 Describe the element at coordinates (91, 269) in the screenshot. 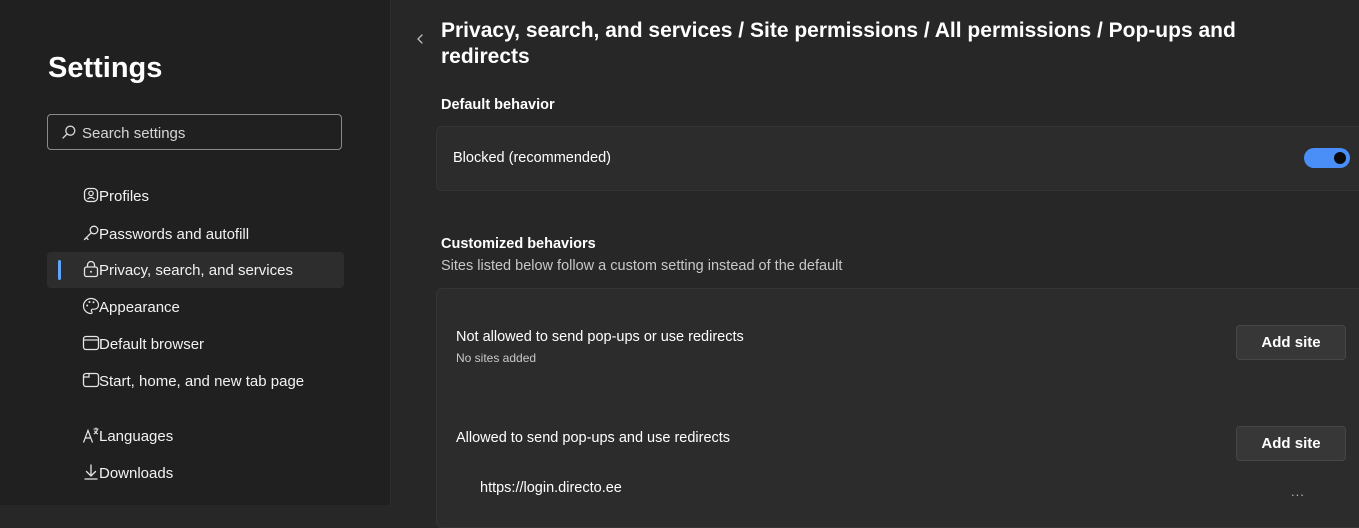

I see `lock-icon` at that location.